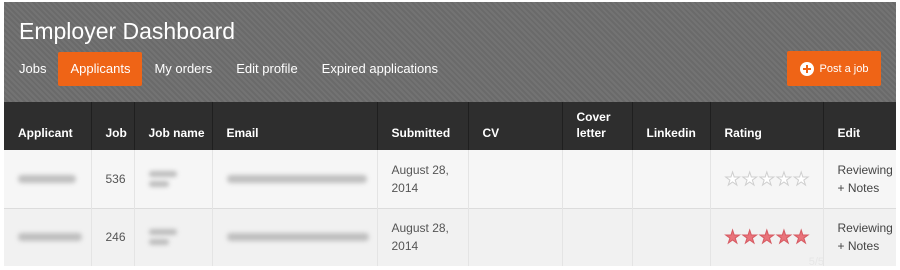 The height and width of the screenshot is (270, 900). Describe the element at coordinates (266, 69) in the screenshot. I see `nav-edit-profile: Edit profile` at that location.